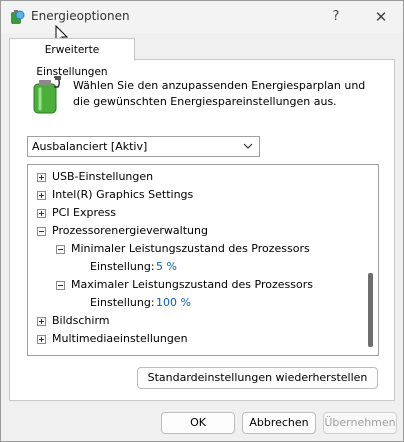  I want to click on chevron-down-icon, so click(248, 146).